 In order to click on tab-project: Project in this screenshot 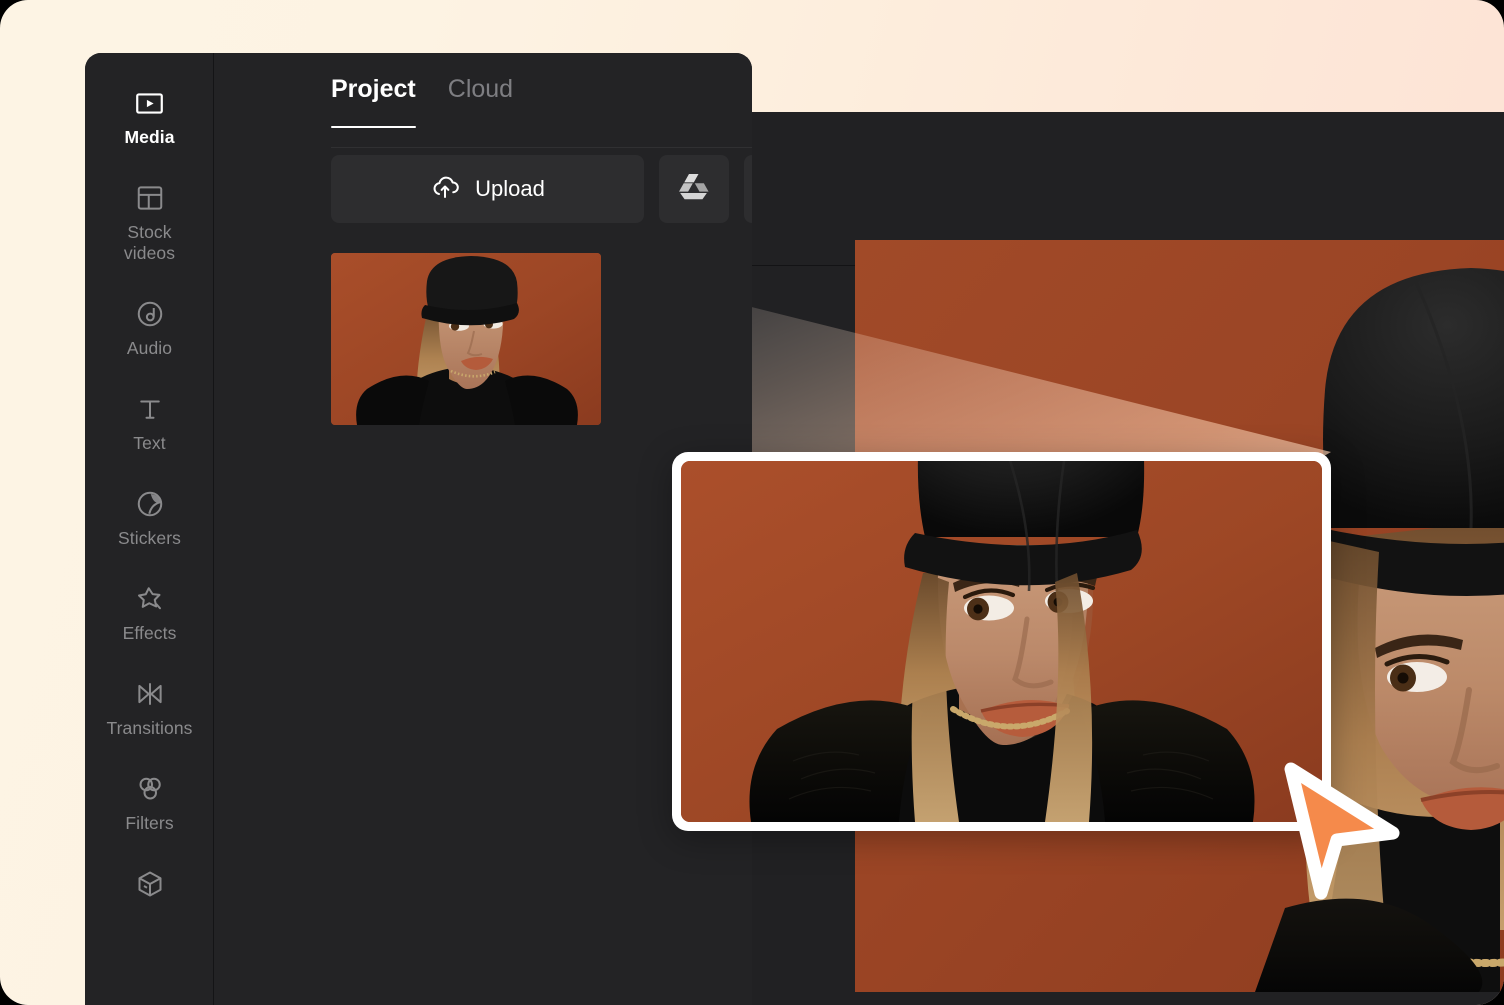, I will do `click(373, 101)`.